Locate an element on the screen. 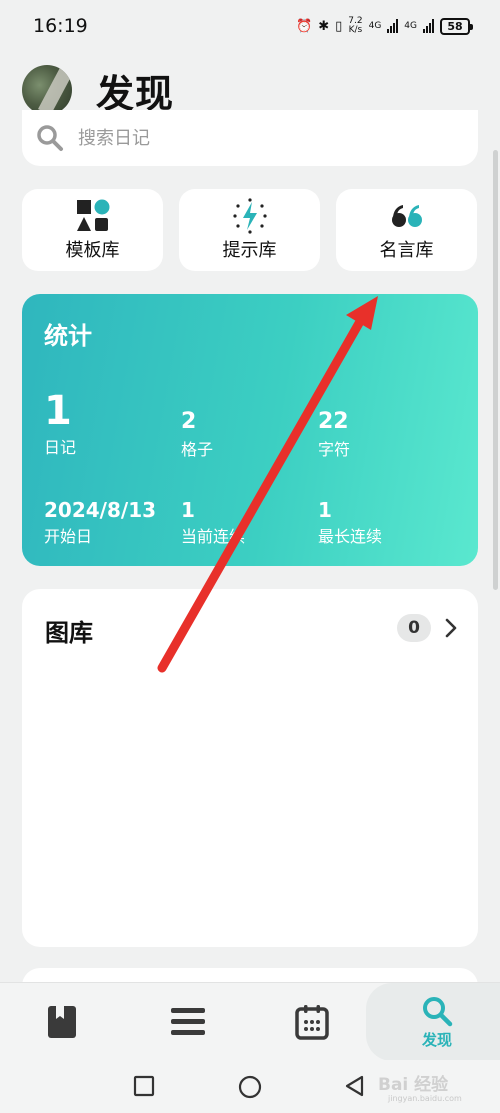 Image resolution: width=500 pixels, height=1113 pixels. avatar is located at coordinates (47, 90).